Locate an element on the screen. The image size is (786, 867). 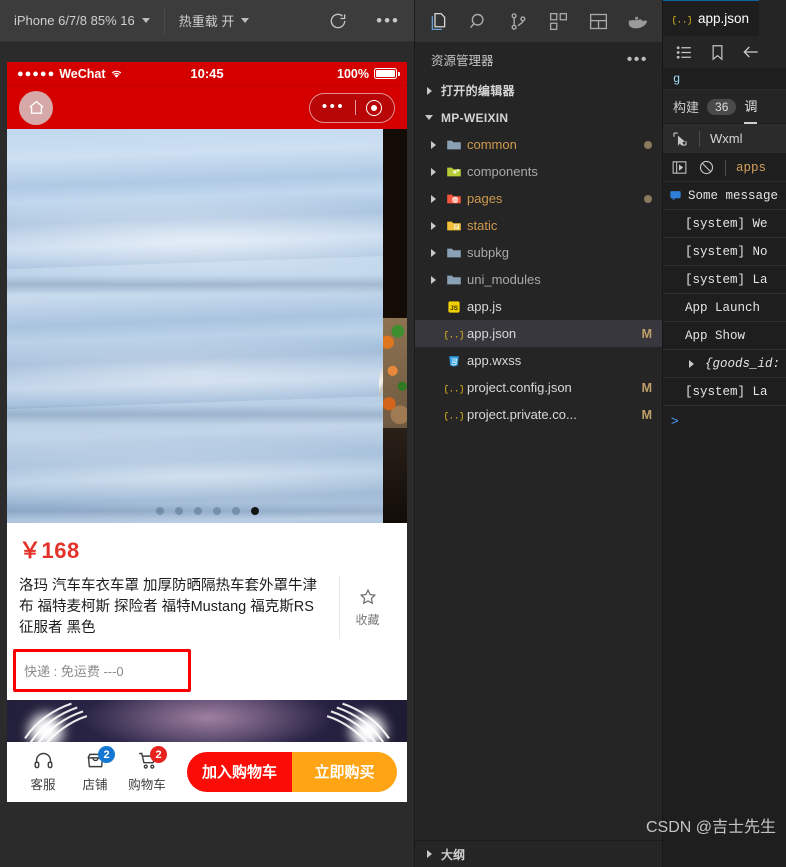
banner-decor-icon is located at coordinates (358, 722).